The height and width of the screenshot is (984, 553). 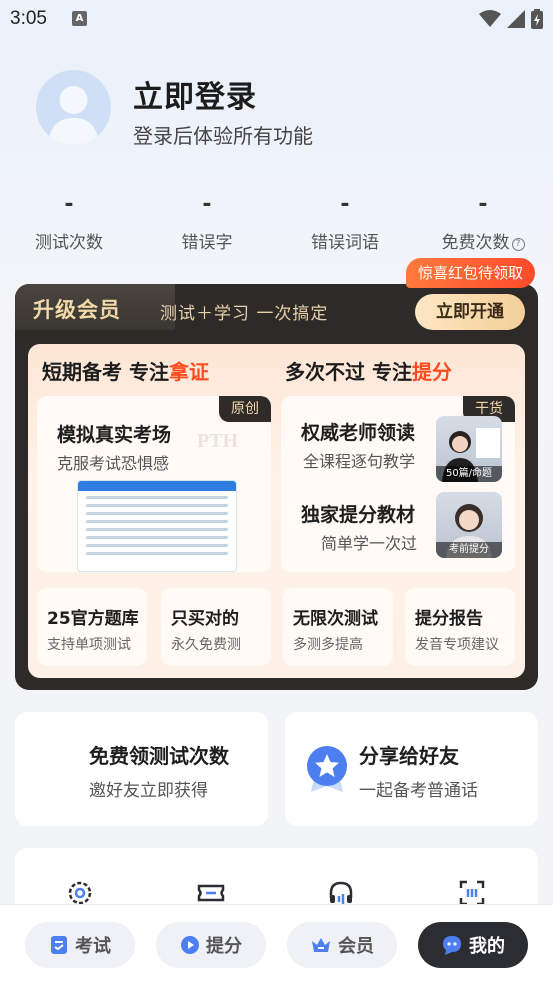 What do you see at coordinates (159, 756) in the screenshot?
I see `free-tests-title: 免费领测试次数` at bounding box center [159, 756].